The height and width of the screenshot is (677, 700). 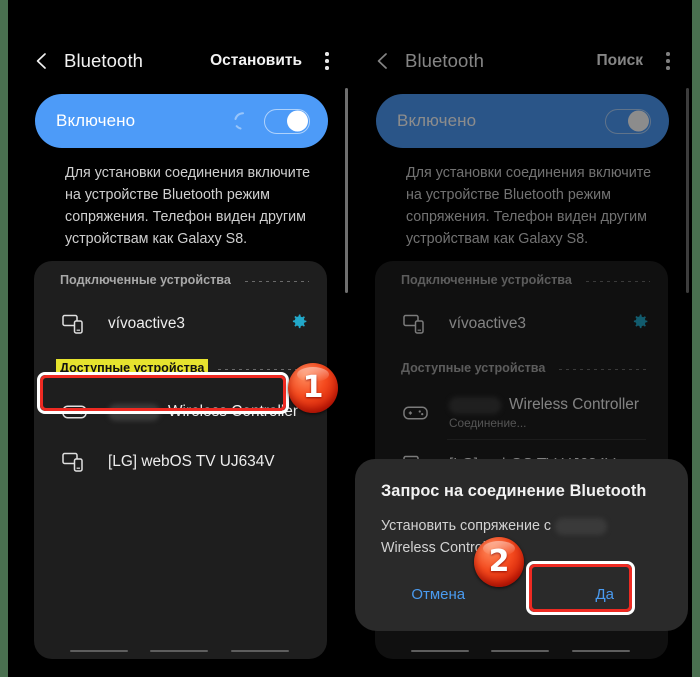 I want to click on dialog-body-before: Установить сопряжение с, so click(x=466, y=526).